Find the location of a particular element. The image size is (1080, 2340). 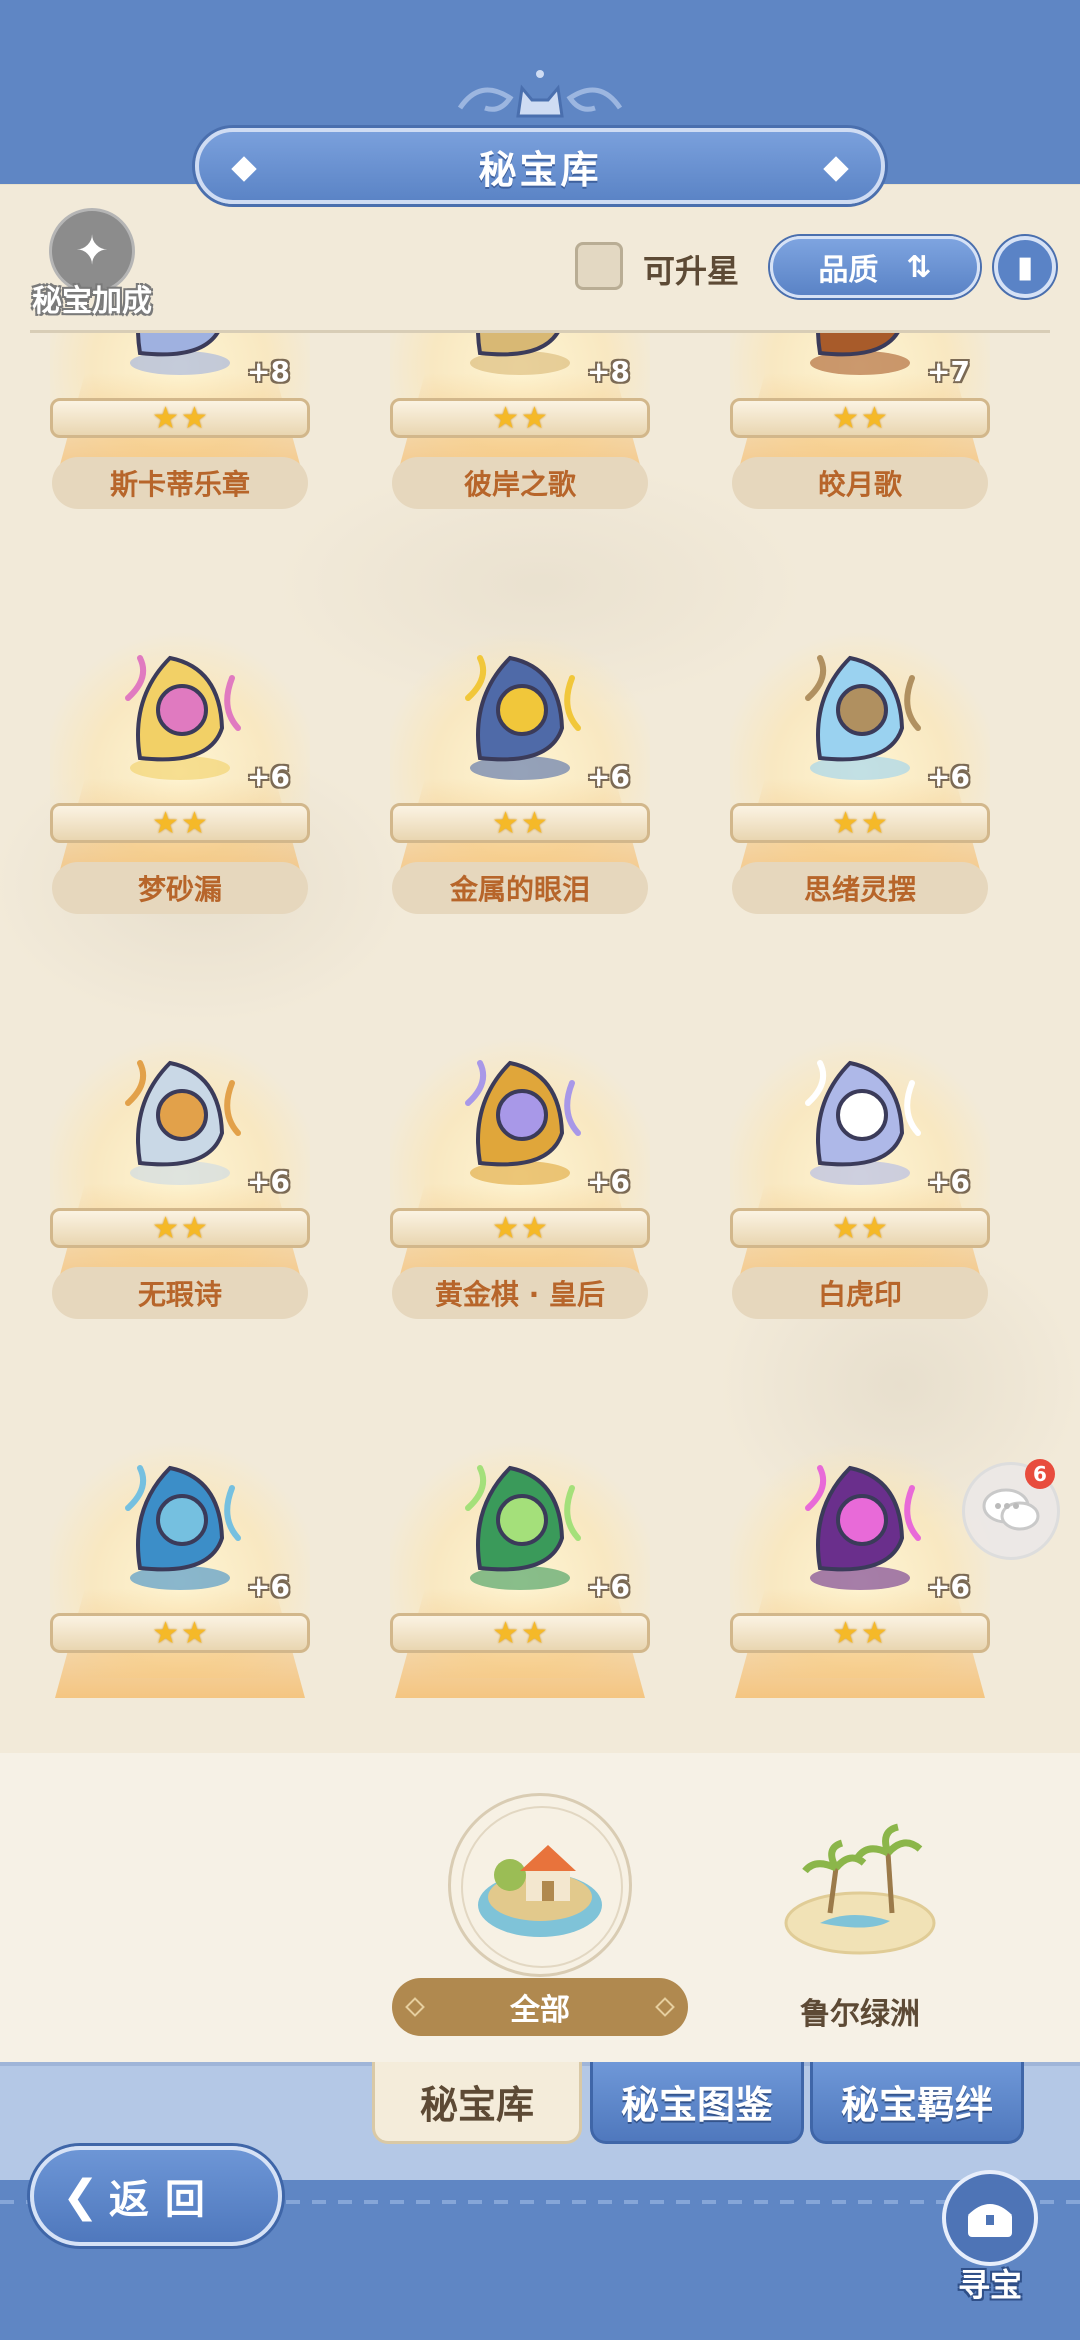

region-oasis-label: 鲁尔绿洲 is located at coordinates (860, 2011).